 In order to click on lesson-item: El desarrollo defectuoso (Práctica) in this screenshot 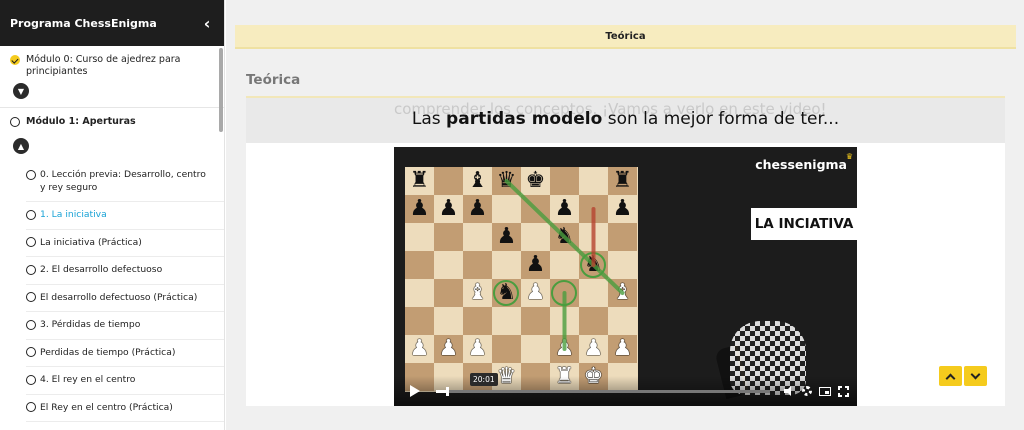, I will do `click(125, 298)`.